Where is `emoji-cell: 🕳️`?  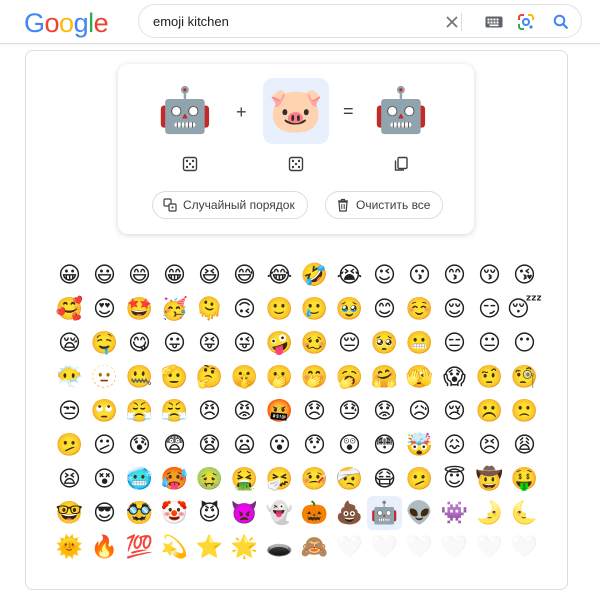 emoji-cell: 🕳️ is located at coordinates (279, 547).